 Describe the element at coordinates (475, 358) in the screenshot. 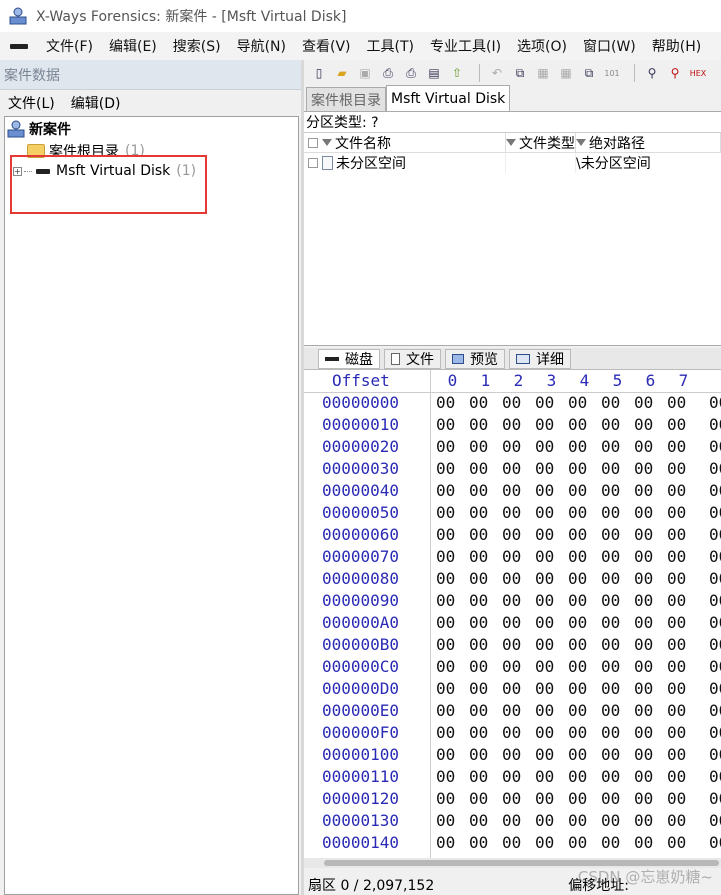

I see `tab-preview: 预览` at that location.